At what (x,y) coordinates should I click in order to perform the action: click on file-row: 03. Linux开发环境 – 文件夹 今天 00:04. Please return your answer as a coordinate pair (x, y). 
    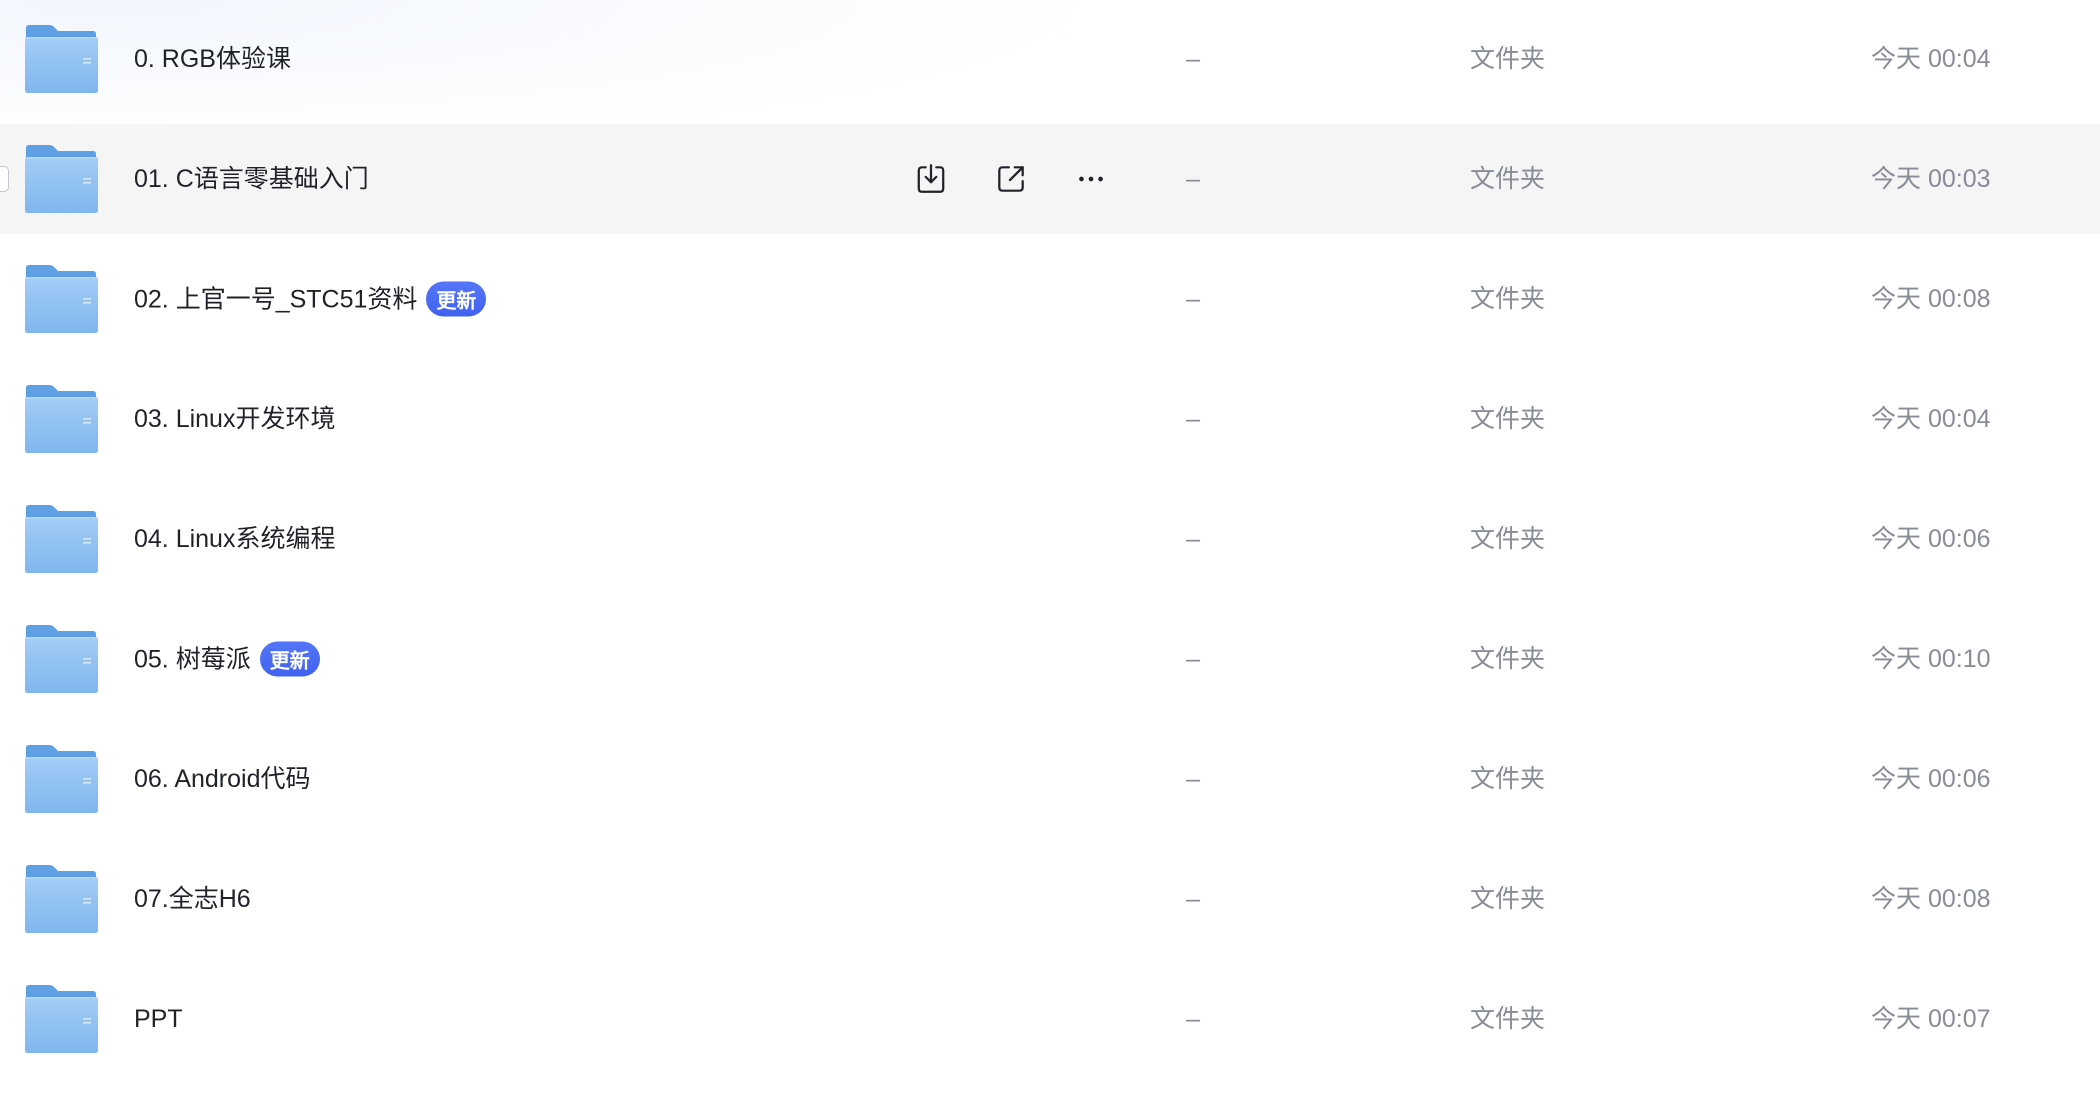
    Looking at the image, I should click on (1050, 419).